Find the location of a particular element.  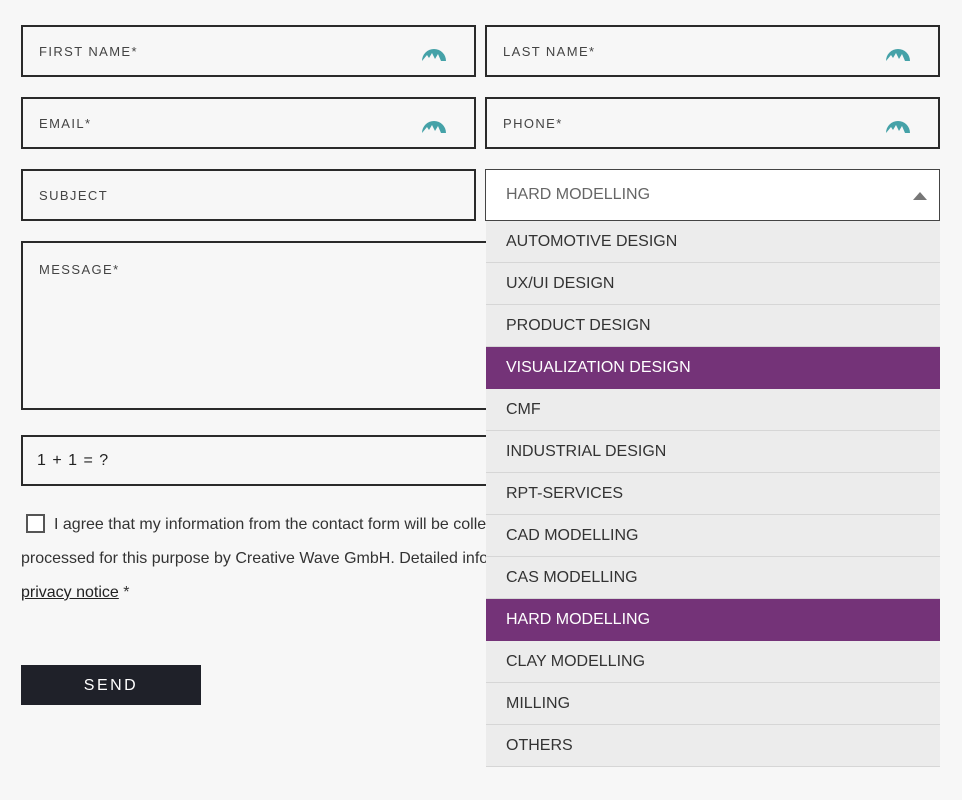

subject-placeholder: SUBJECT is located at coordinates (74, 195).